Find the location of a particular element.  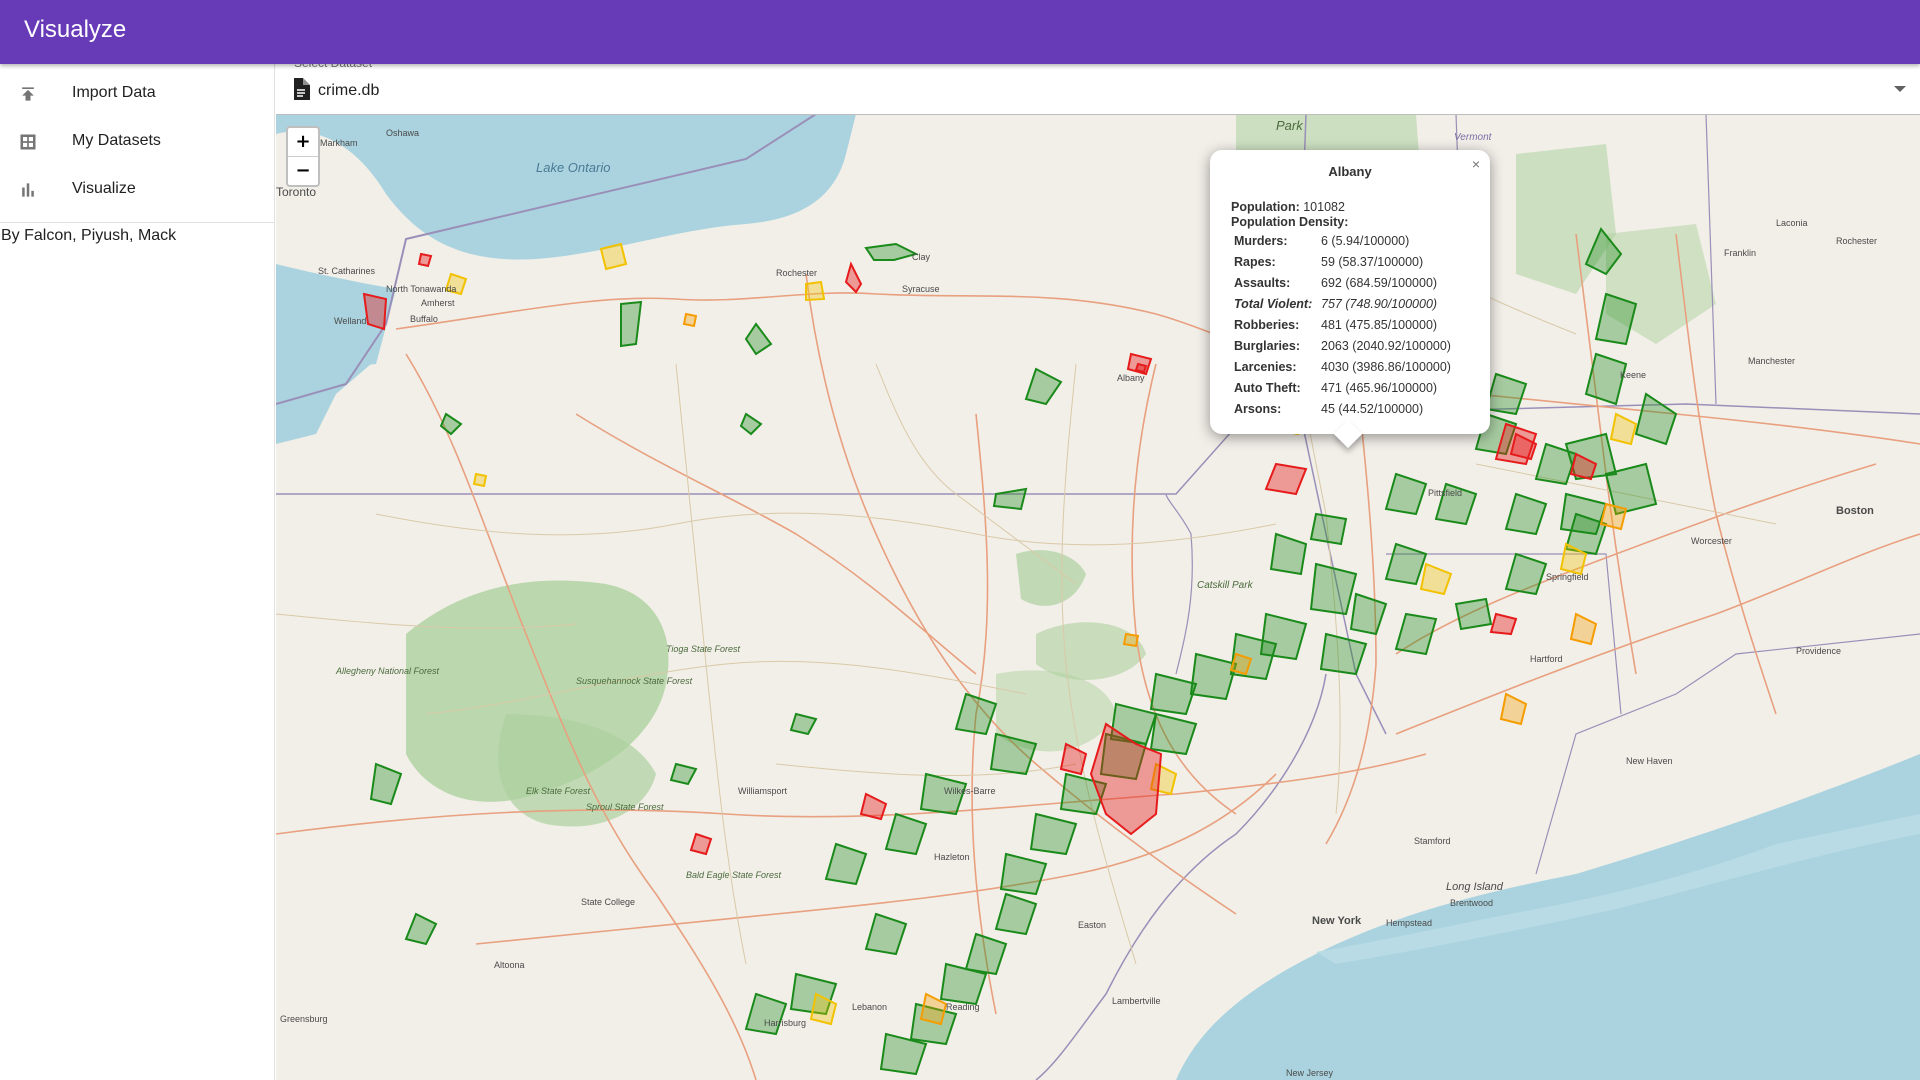

map-label-vermont: Vermont is located at coordinates (1473, 137).